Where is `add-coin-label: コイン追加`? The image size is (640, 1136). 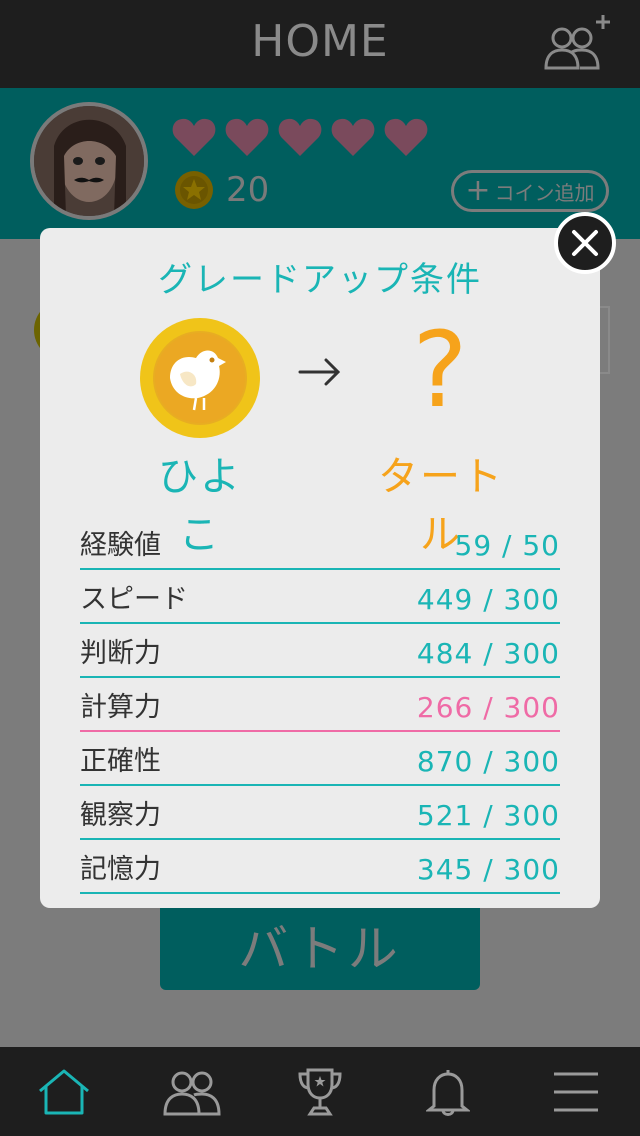
add-coin-label: コイン追加 is located at coordinates (544, 192).